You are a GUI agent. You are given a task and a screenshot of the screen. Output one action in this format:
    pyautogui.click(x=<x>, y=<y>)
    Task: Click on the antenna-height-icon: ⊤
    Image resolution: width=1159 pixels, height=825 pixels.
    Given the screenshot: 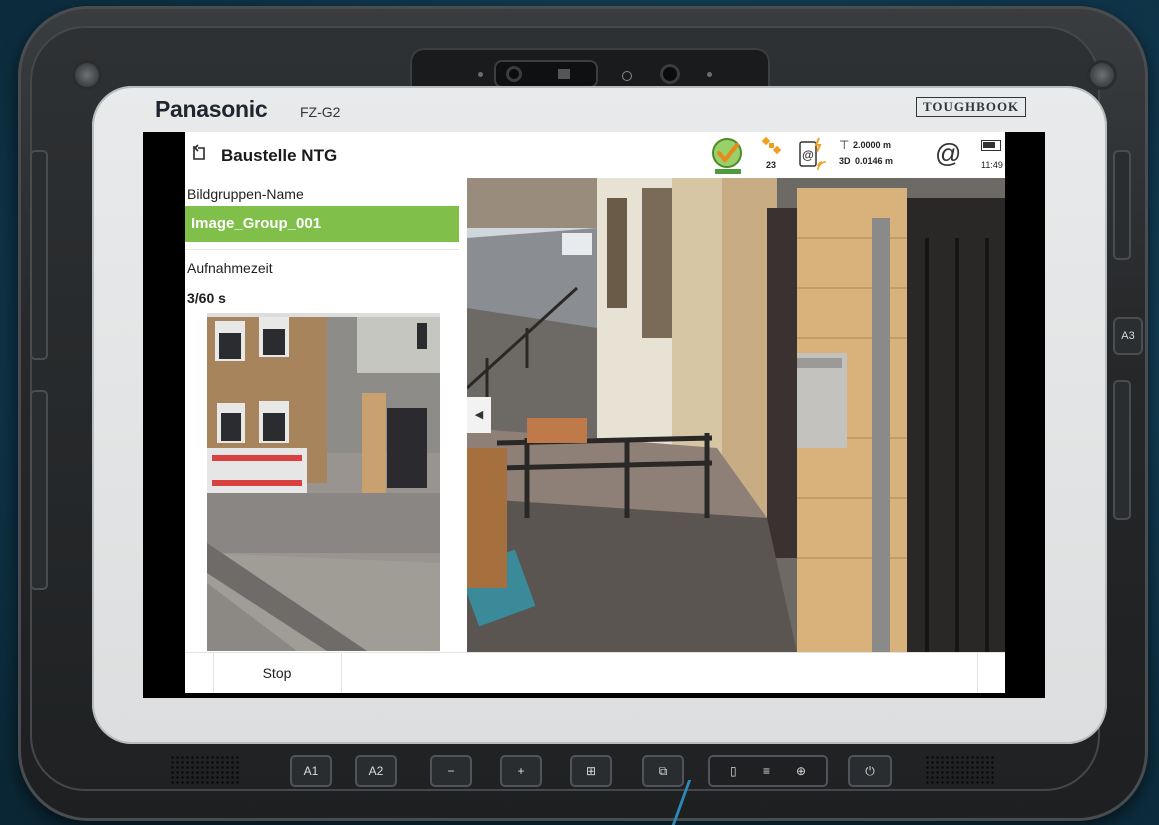 What is the action you would take?
    pyautogui.click(x=844, y=145)
    